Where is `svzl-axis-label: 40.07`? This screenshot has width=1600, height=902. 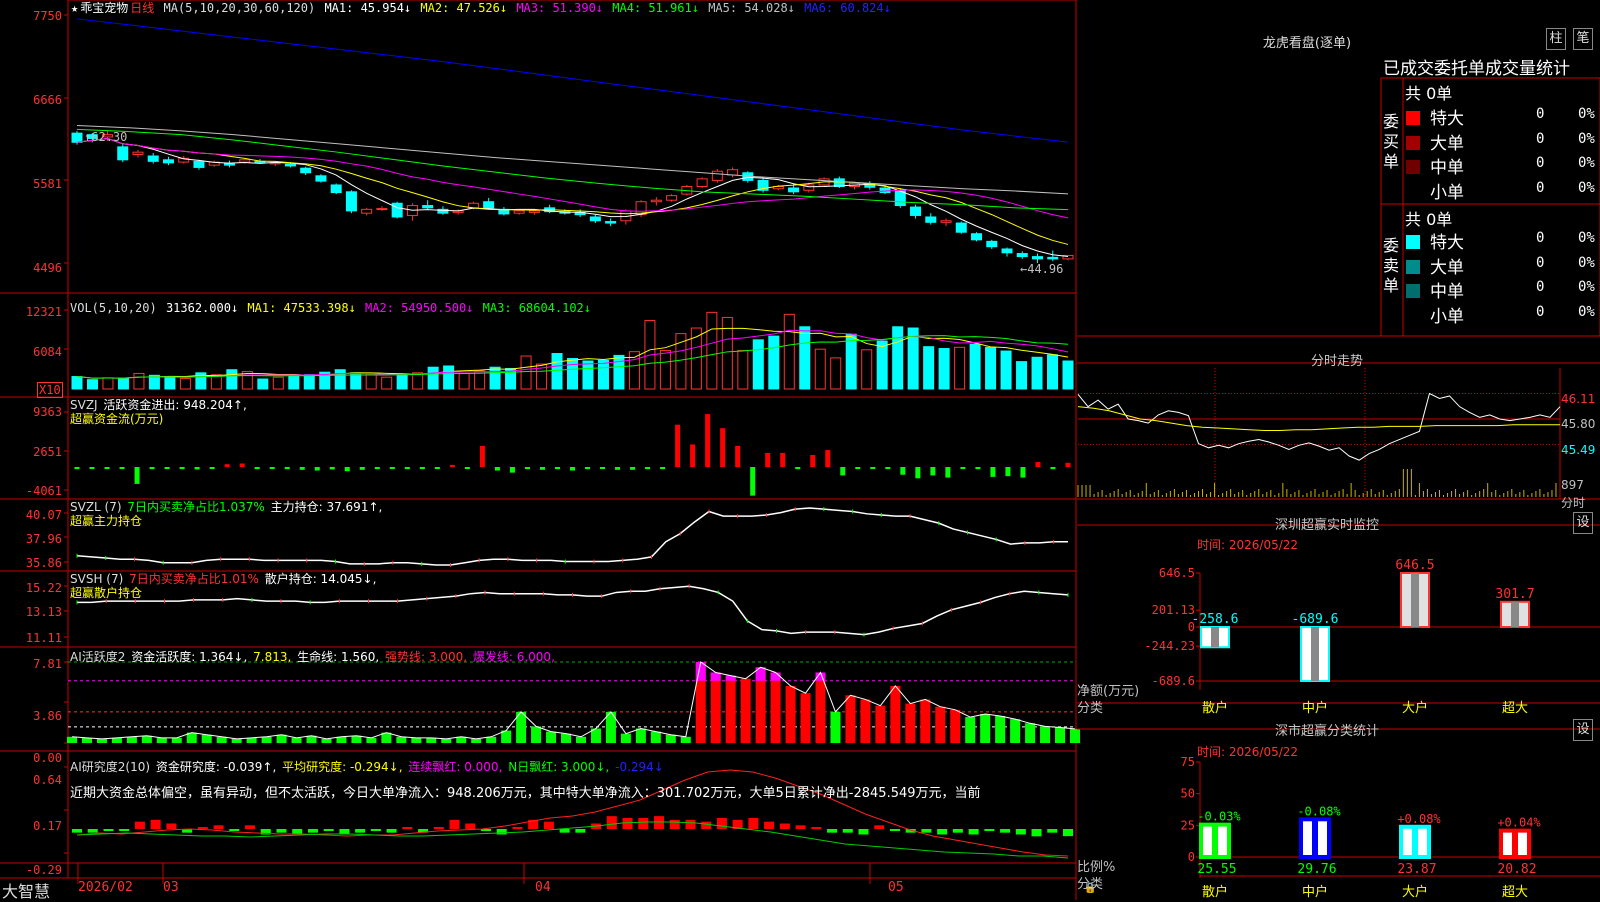 svzl-axis-label: 40.07 is located at coordinates (43, 515).